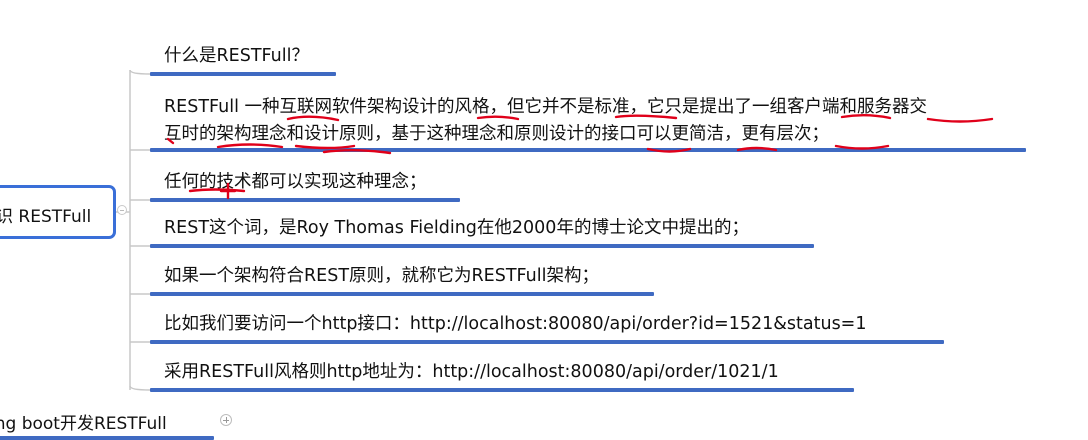  I want to click on topic-text: 任何的技术都可以实现这种理念；, so click(295, 182).